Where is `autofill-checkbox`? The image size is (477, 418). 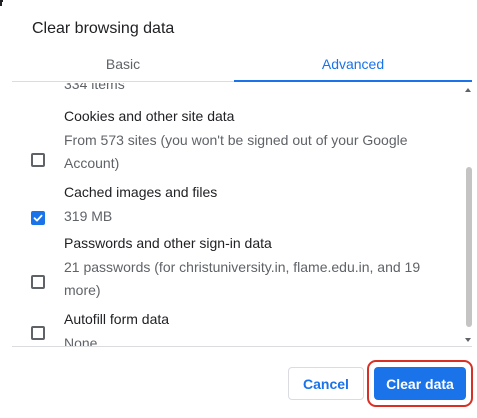
autofill-checkbox is located at coordinates (38, 333).